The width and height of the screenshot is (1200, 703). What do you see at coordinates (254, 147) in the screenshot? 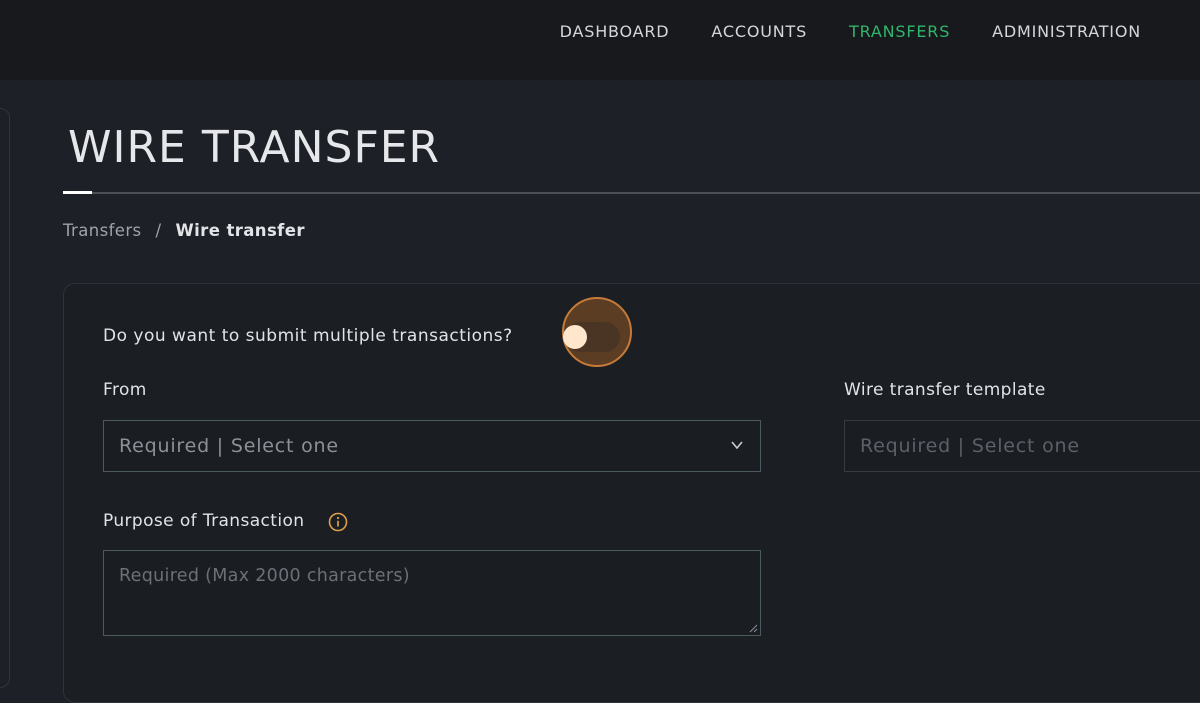
I see `page-title: WIRE TRANSFER` at bounding box center [254, 147].